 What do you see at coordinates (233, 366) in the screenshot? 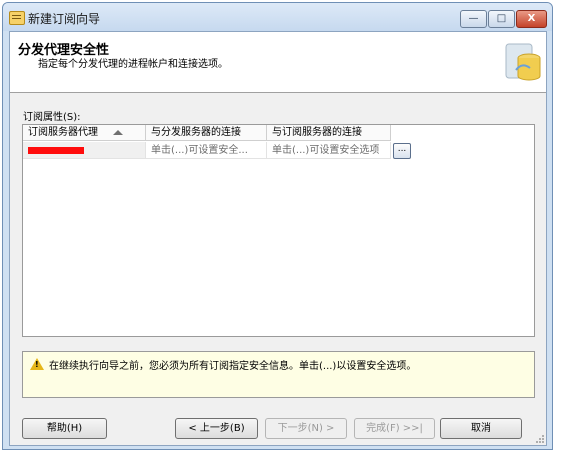
I see `warning-message: 在继续执行向导之前，您必须为所有订阅指定安全信息。单击(...)以设置安全选项。` at bounding box center [233, 366].